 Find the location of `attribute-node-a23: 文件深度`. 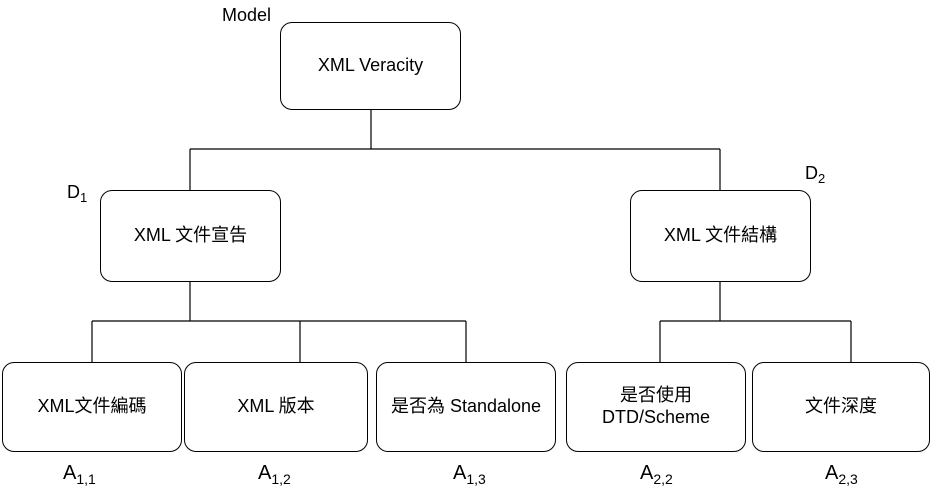

attribute-node-a23: 文件深度 is located at coordinates (841, 407).